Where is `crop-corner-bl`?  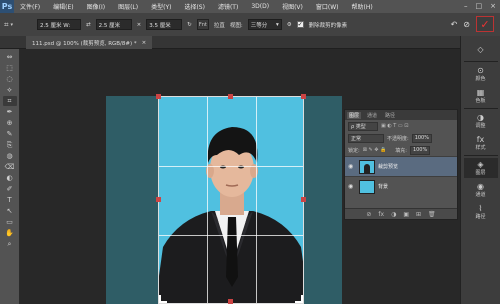 crop-corner-bl is located at coordinates (163, 299).